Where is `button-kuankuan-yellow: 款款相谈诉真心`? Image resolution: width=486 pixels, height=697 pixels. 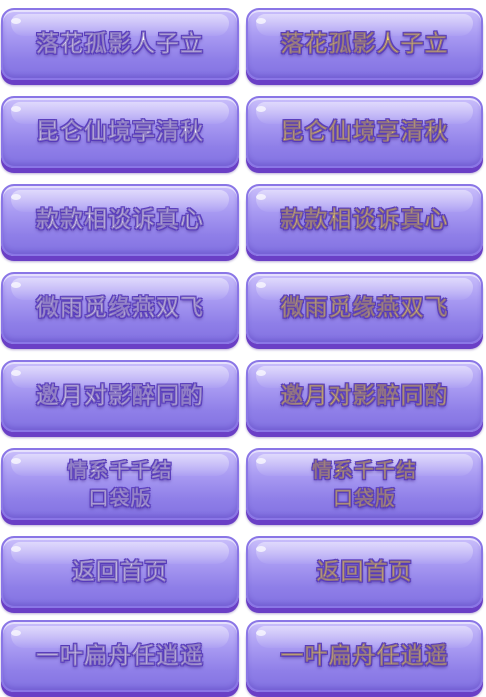 button-kuankuan-yellow: 款款相谈诉真心 is located at coordinates (364, 220).